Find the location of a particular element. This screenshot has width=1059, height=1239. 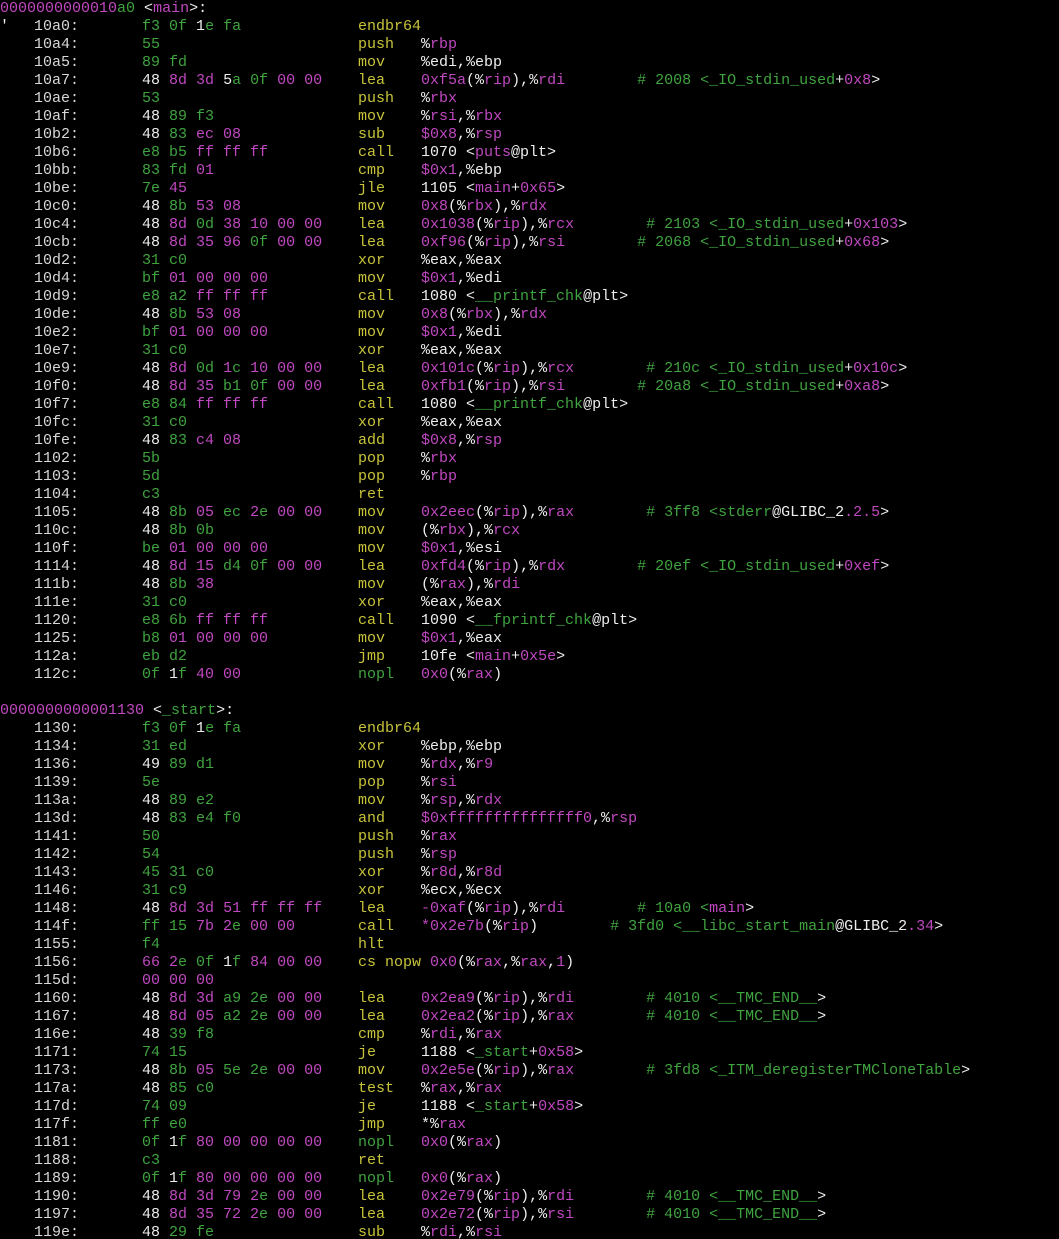

token: 05 is located at coordinates (210, 1070).